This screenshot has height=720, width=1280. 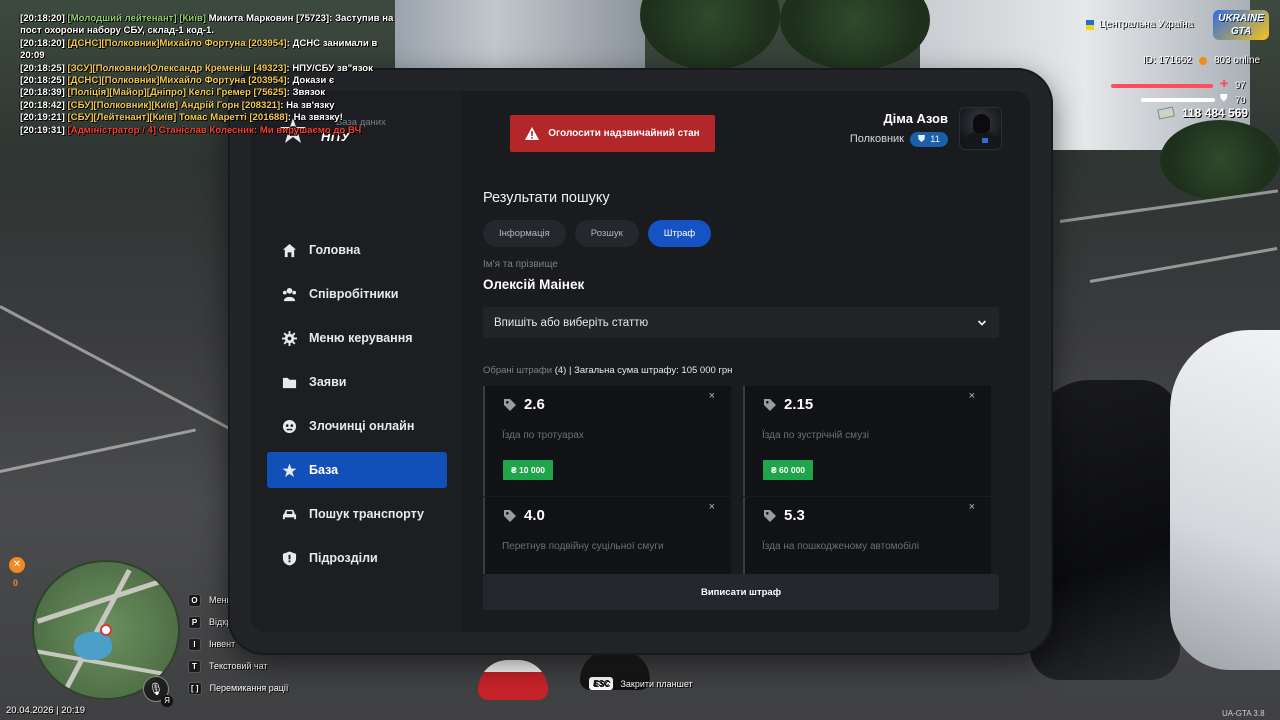 What do you see at coordinates (194, 600) in the screenshot?
I see `key-cap: O` at bounding box center [194, 600].